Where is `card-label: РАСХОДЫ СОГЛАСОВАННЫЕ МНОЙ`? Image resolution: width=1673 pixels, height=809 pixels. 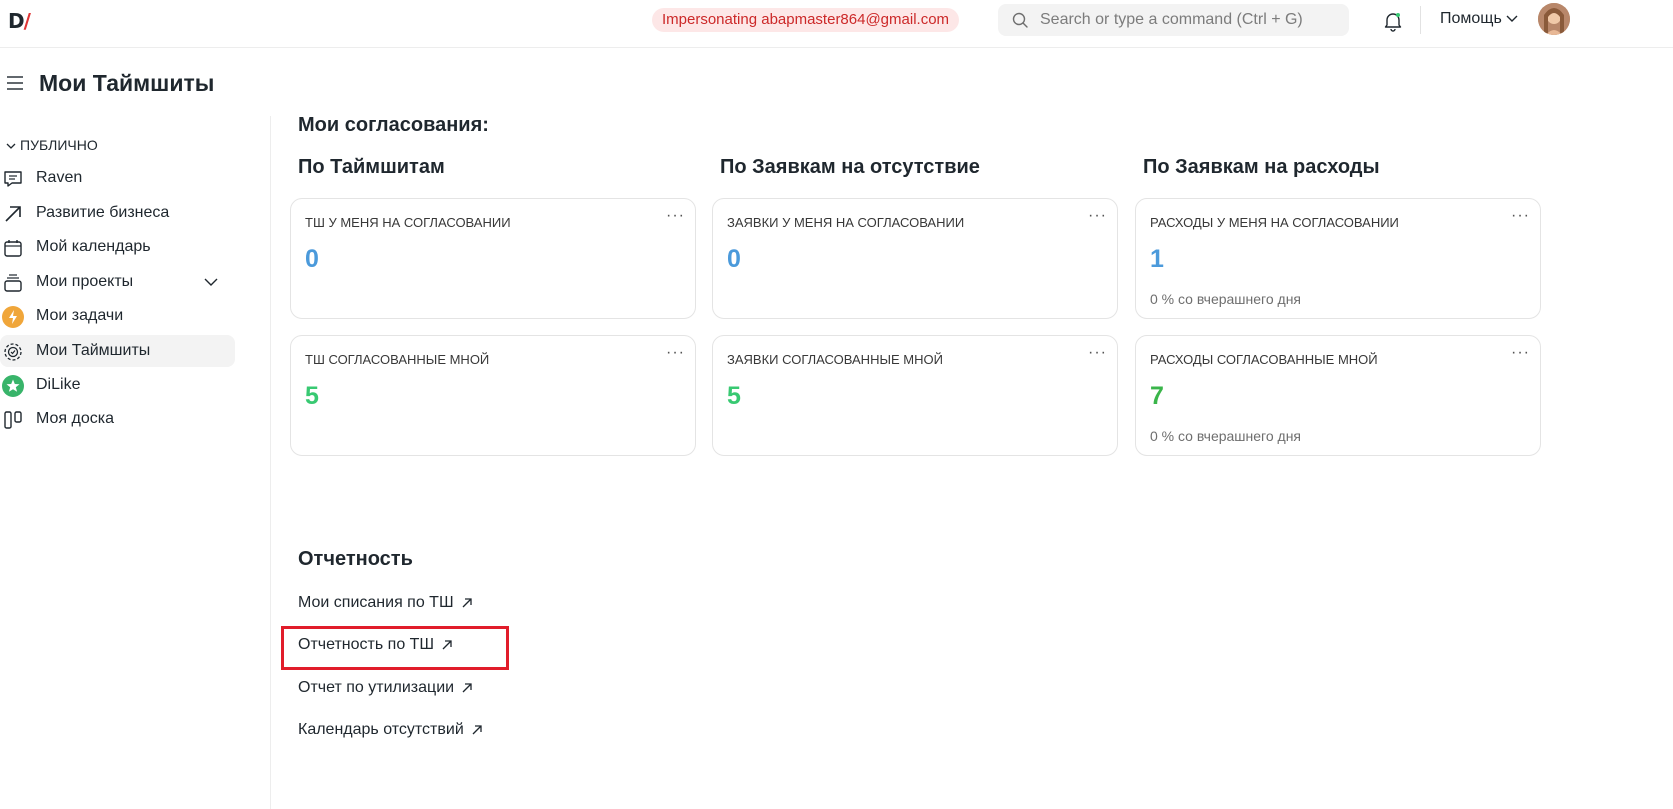
card-label: РАСХОДЫ СОГЛАСОВАННЫЕ МНОЙ is located at coordinates (1264, 359).